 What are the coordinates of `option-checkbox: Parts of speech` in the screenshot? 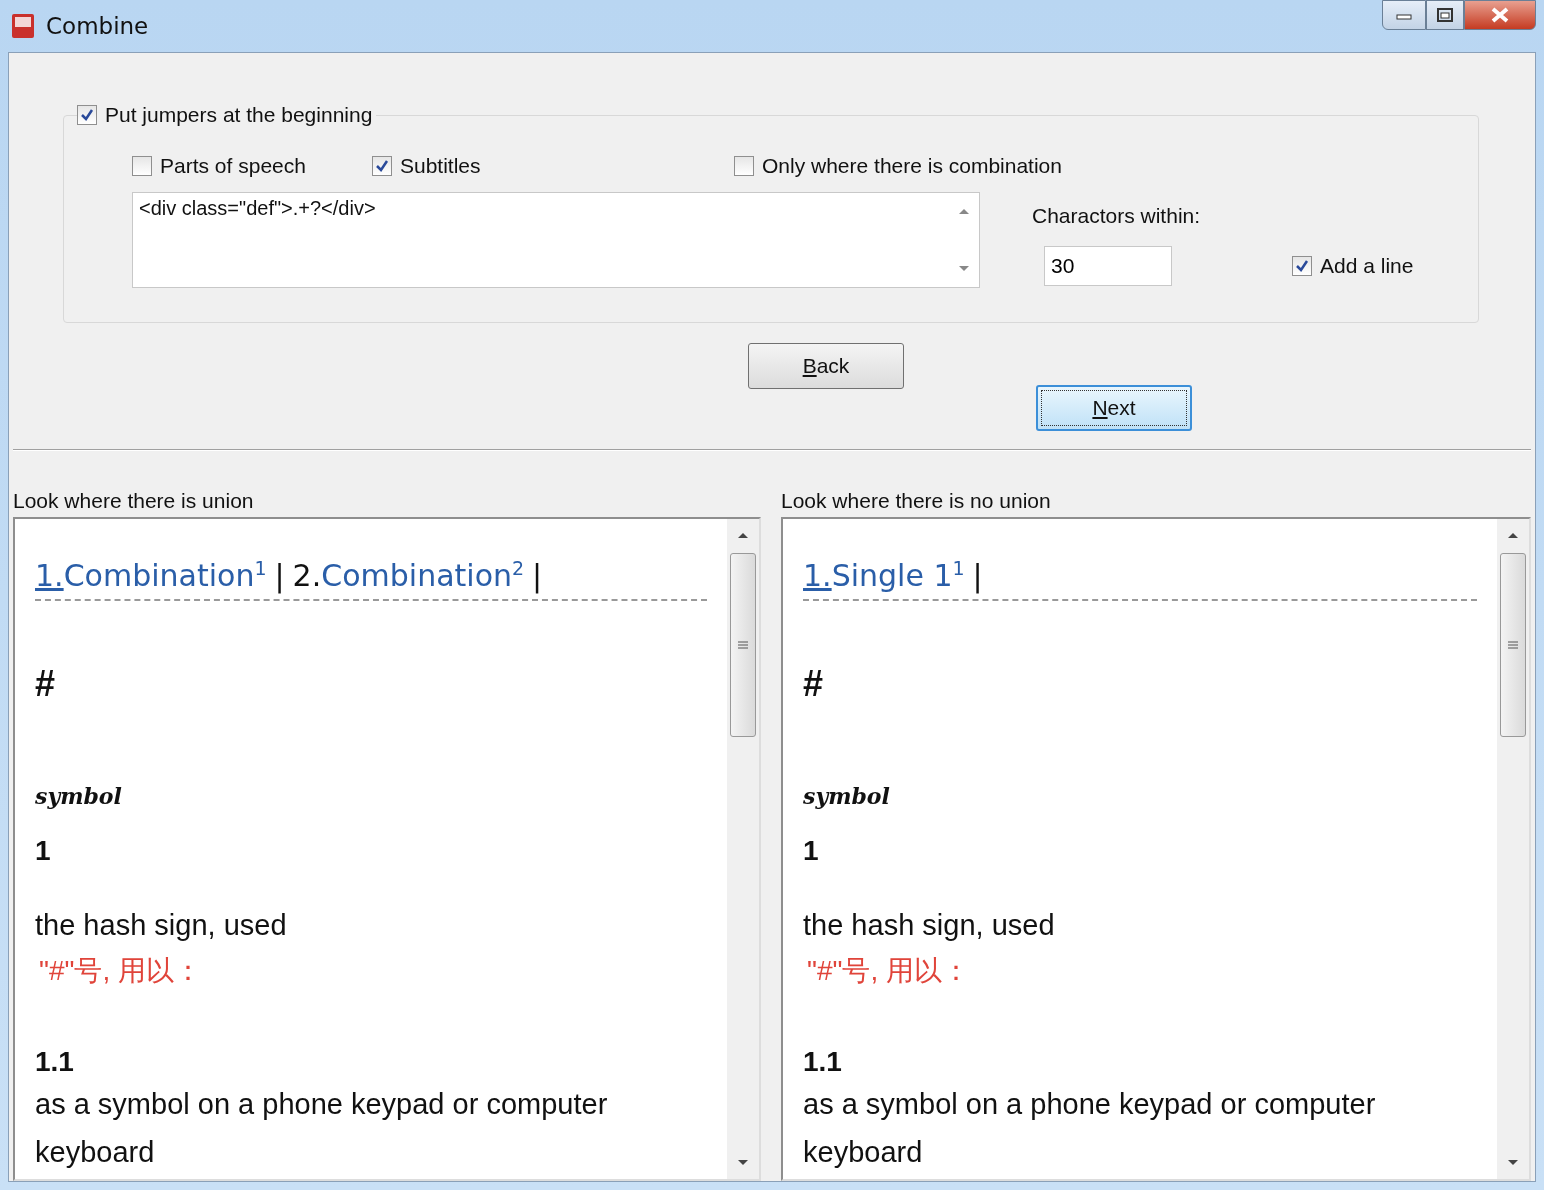 It's located at (252, 166).